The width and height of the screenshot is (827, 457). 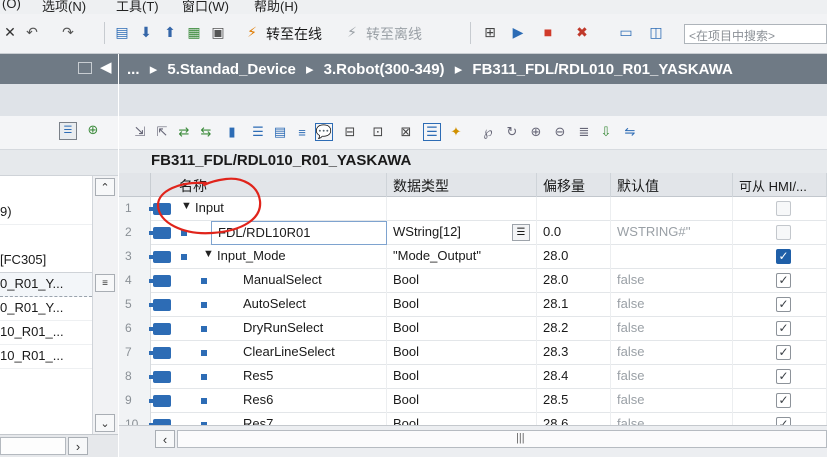 I want to click on scroll-left-icon: ‹, so click(x=165, y=439).